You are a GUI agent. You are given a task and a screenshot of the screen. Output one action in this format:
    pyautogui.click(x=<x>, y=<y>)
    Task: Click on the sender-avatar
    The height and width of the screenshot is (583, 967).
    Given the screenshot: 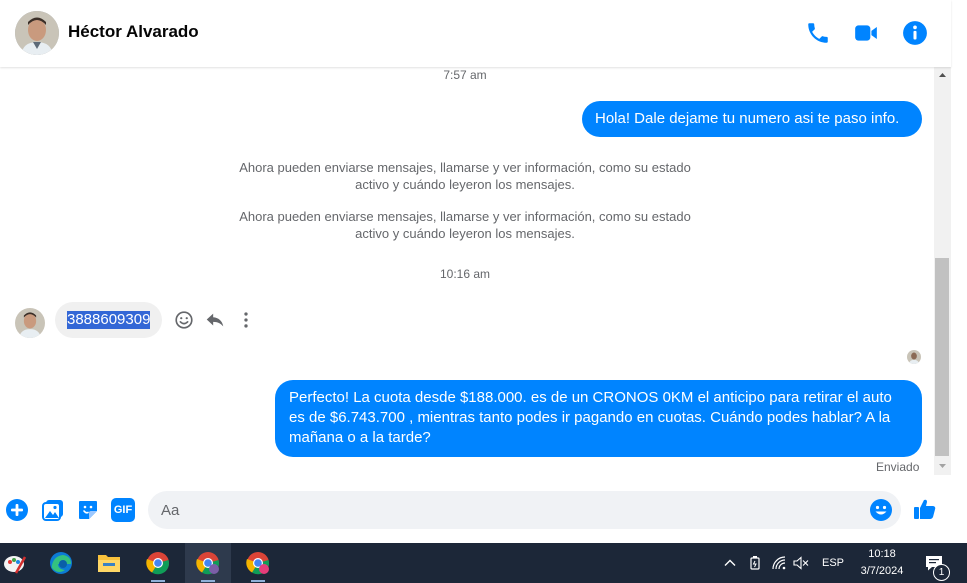 What is the action you would take?
    pyautogui.click(x=30, y=323)
    